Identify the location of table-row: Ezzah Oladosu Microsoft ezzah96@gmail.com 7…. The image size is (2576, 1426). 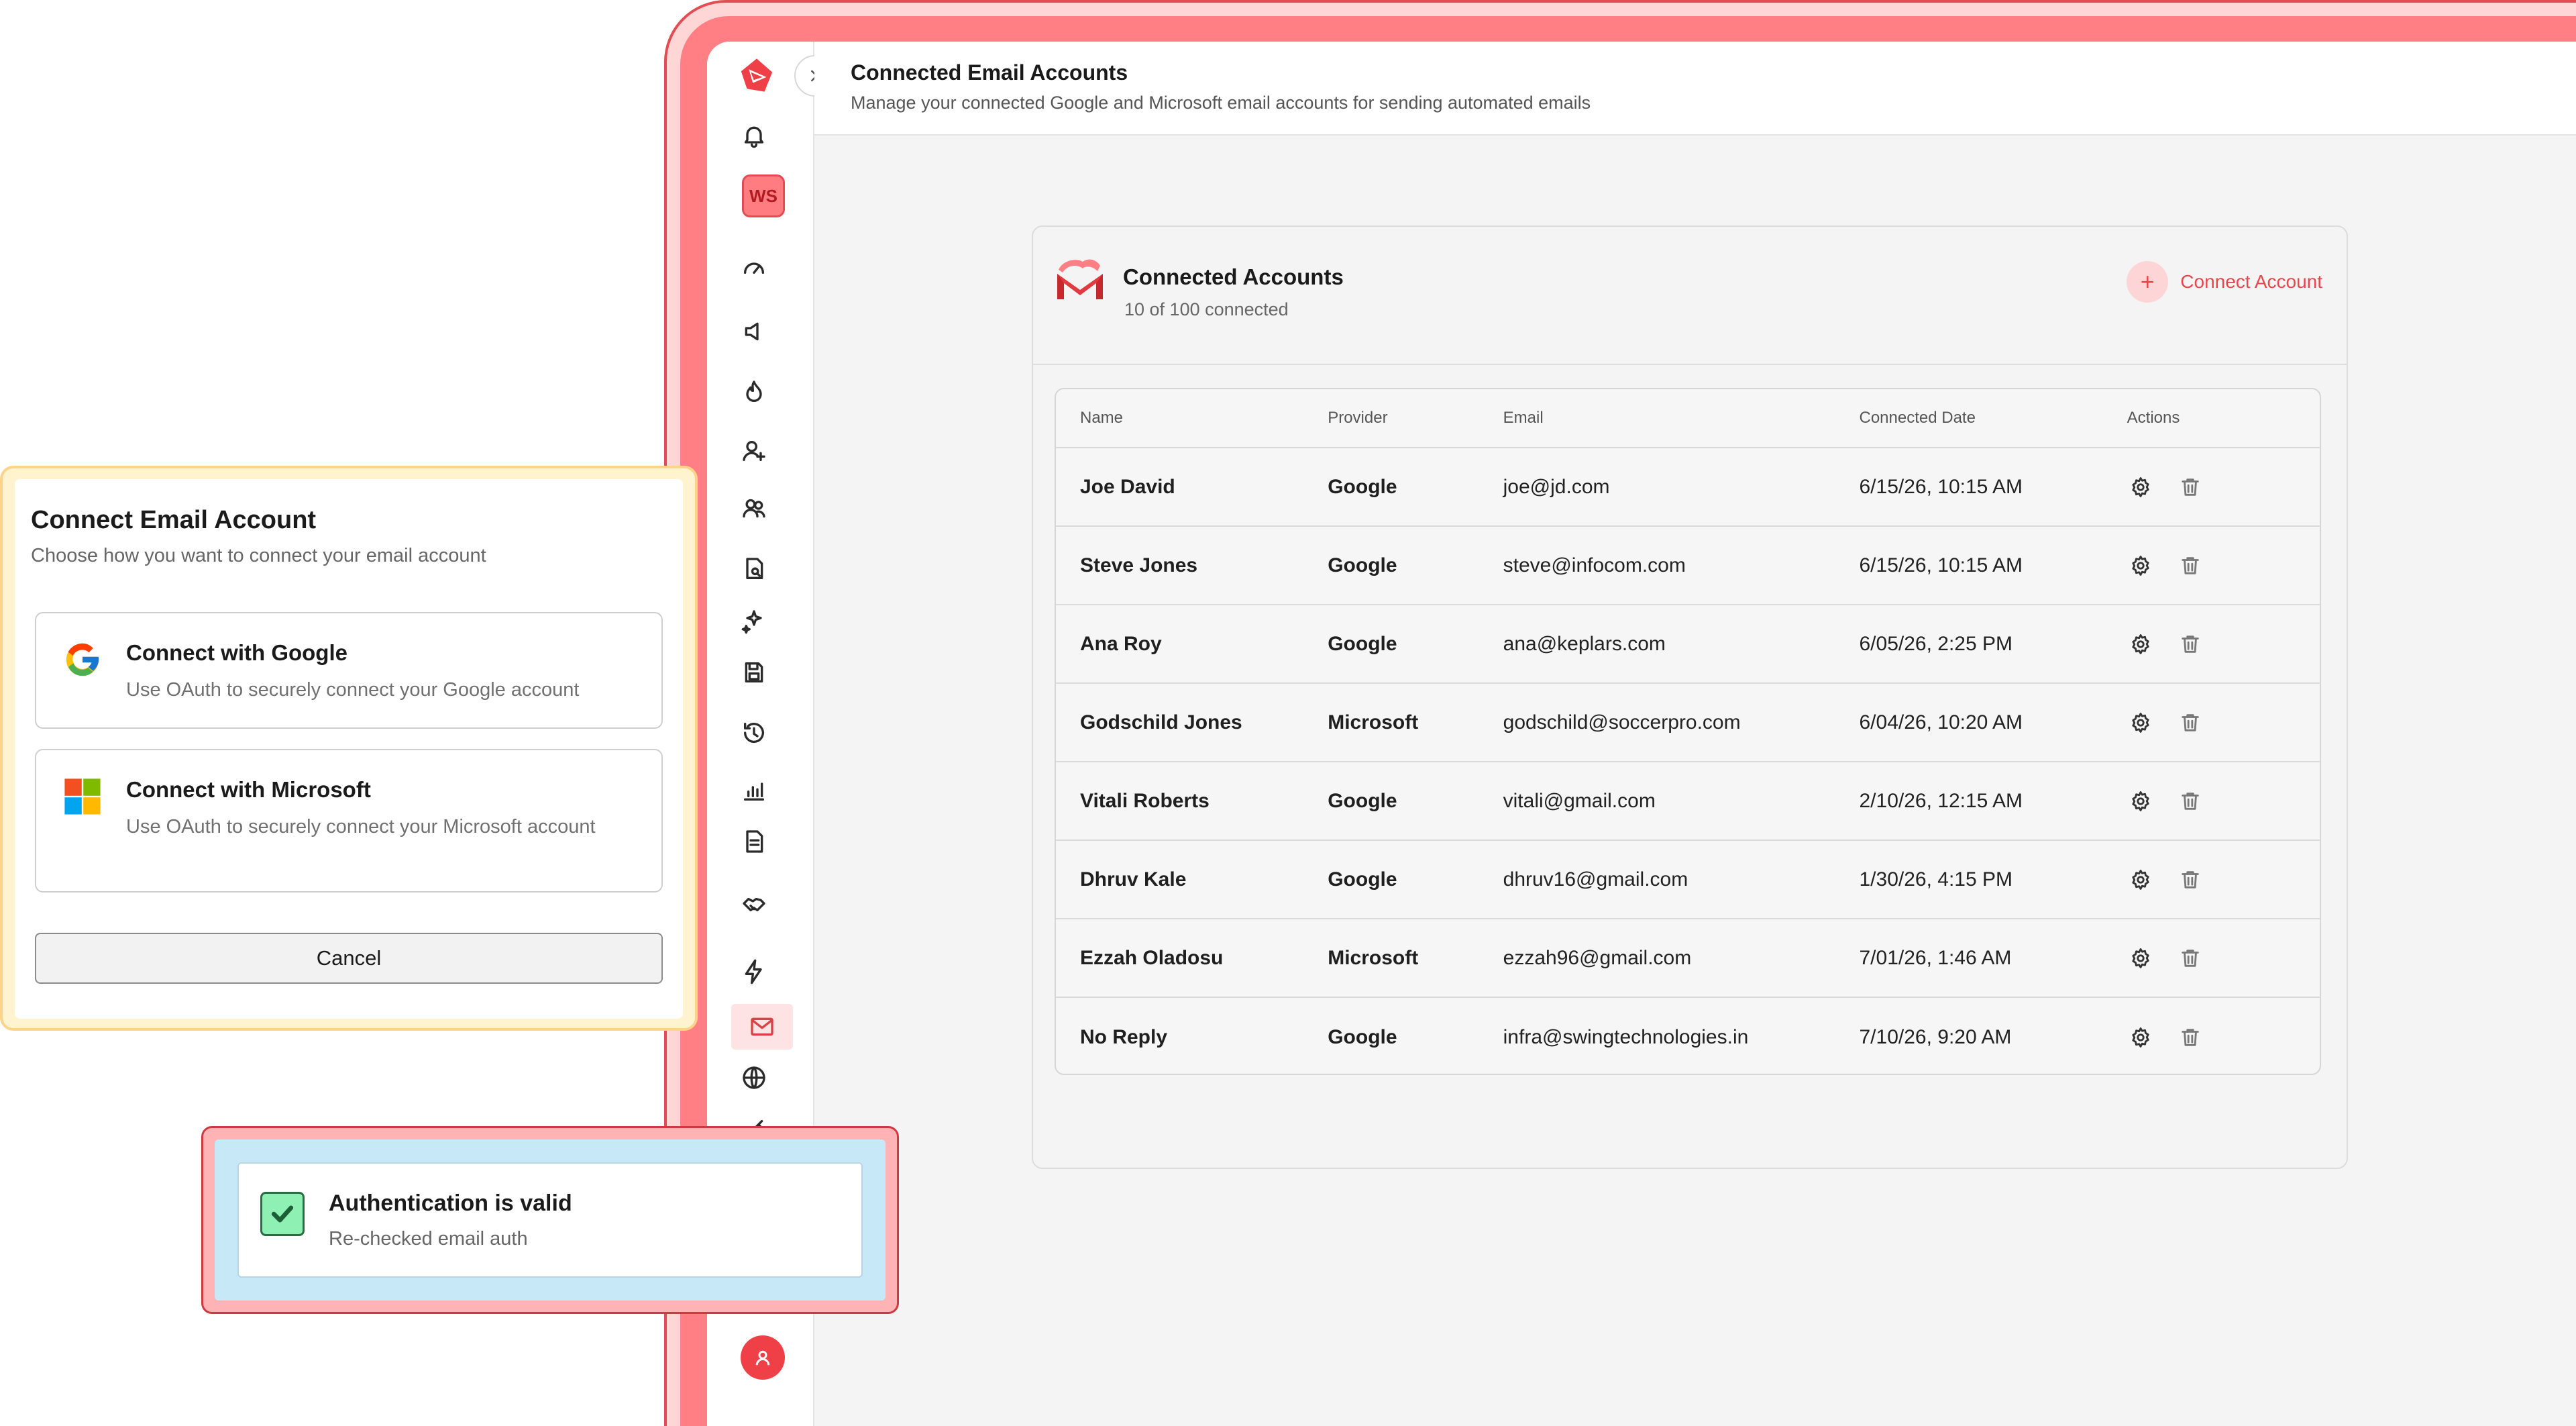
(1688, 959).